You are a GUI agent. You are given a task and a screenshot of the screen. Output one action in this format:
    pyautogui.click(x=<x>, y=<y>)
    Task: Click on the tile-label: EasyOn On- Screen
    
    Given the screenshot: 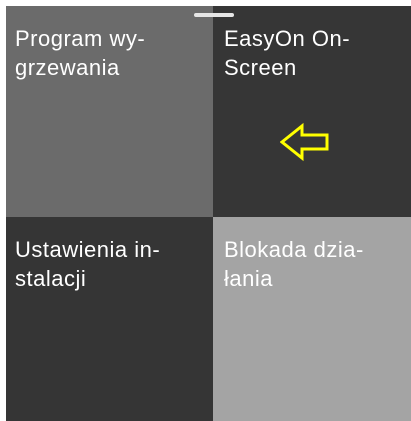 What is the action you would take?
    pyautogui.click(x=287, y=53)
    